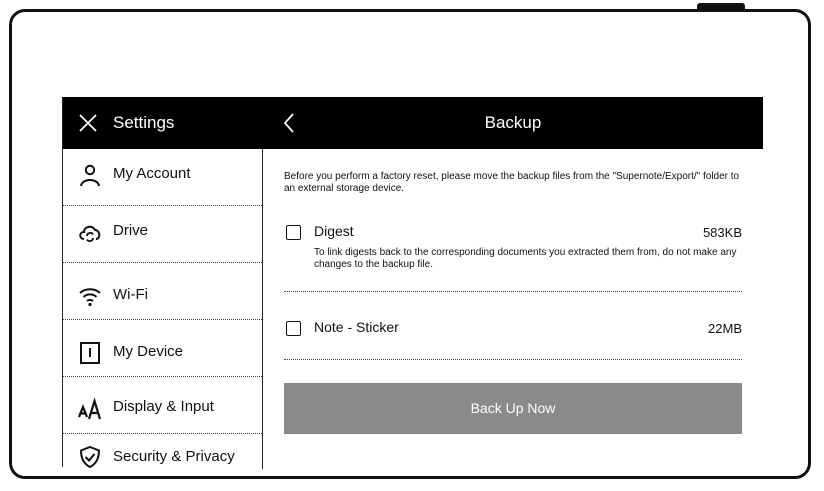 The image size is (824, 491). I want to click on wifi-icon, so click(90, 297).